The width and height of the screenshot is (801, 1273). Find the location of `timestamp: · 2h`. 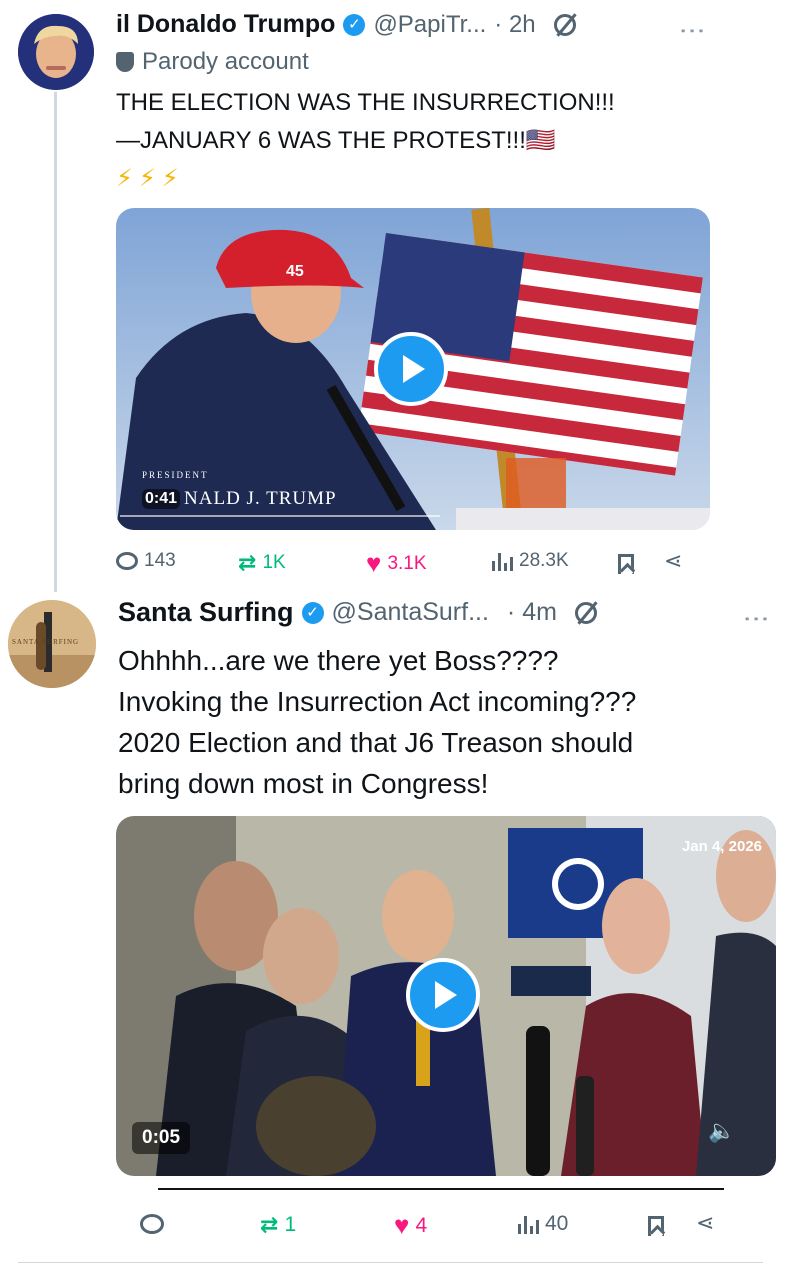

timestamp: · 2h is located at coordinates (514, 25).